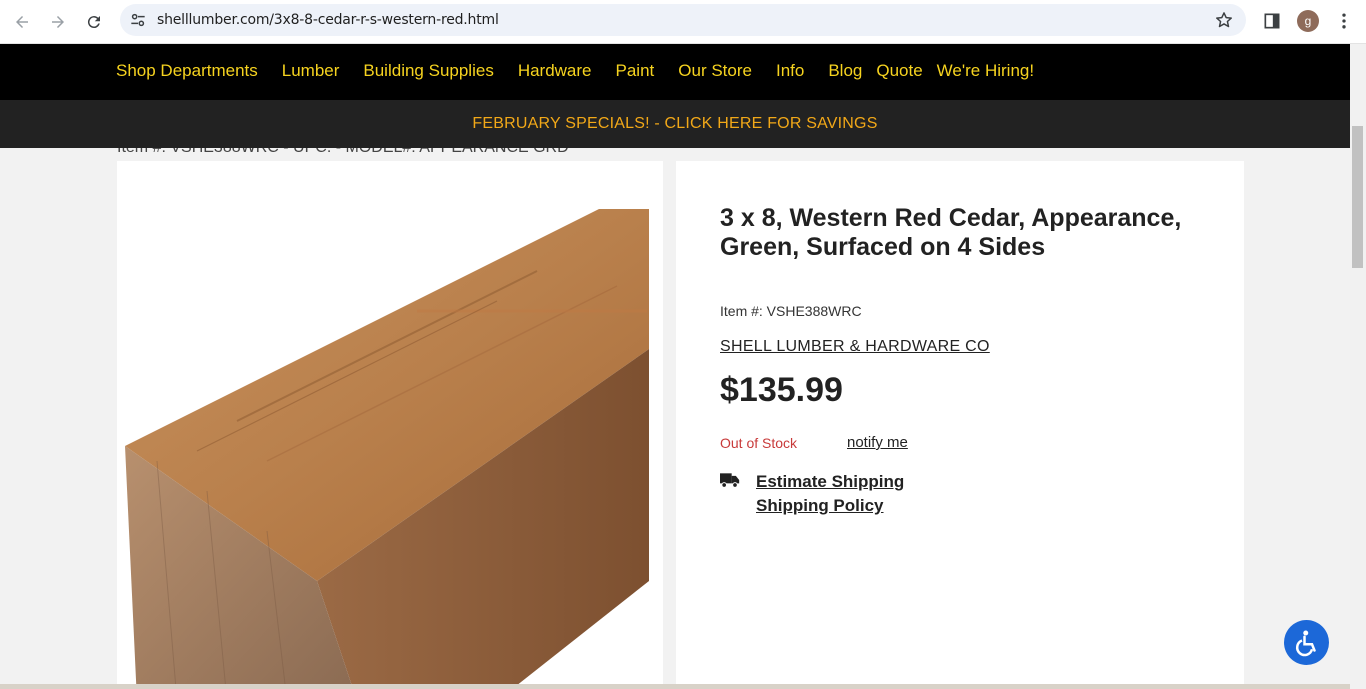  I want to click on back-arrow-icon, so click(22, 22).